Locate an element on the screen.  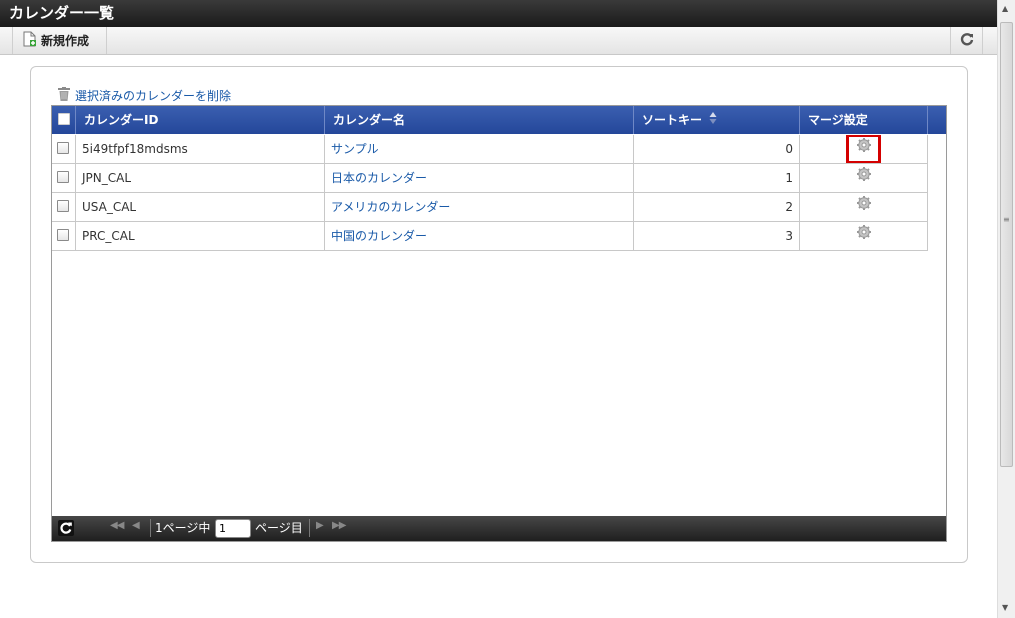
header-calendar-name: カレンダー名 is located at coordinates (479, 120).